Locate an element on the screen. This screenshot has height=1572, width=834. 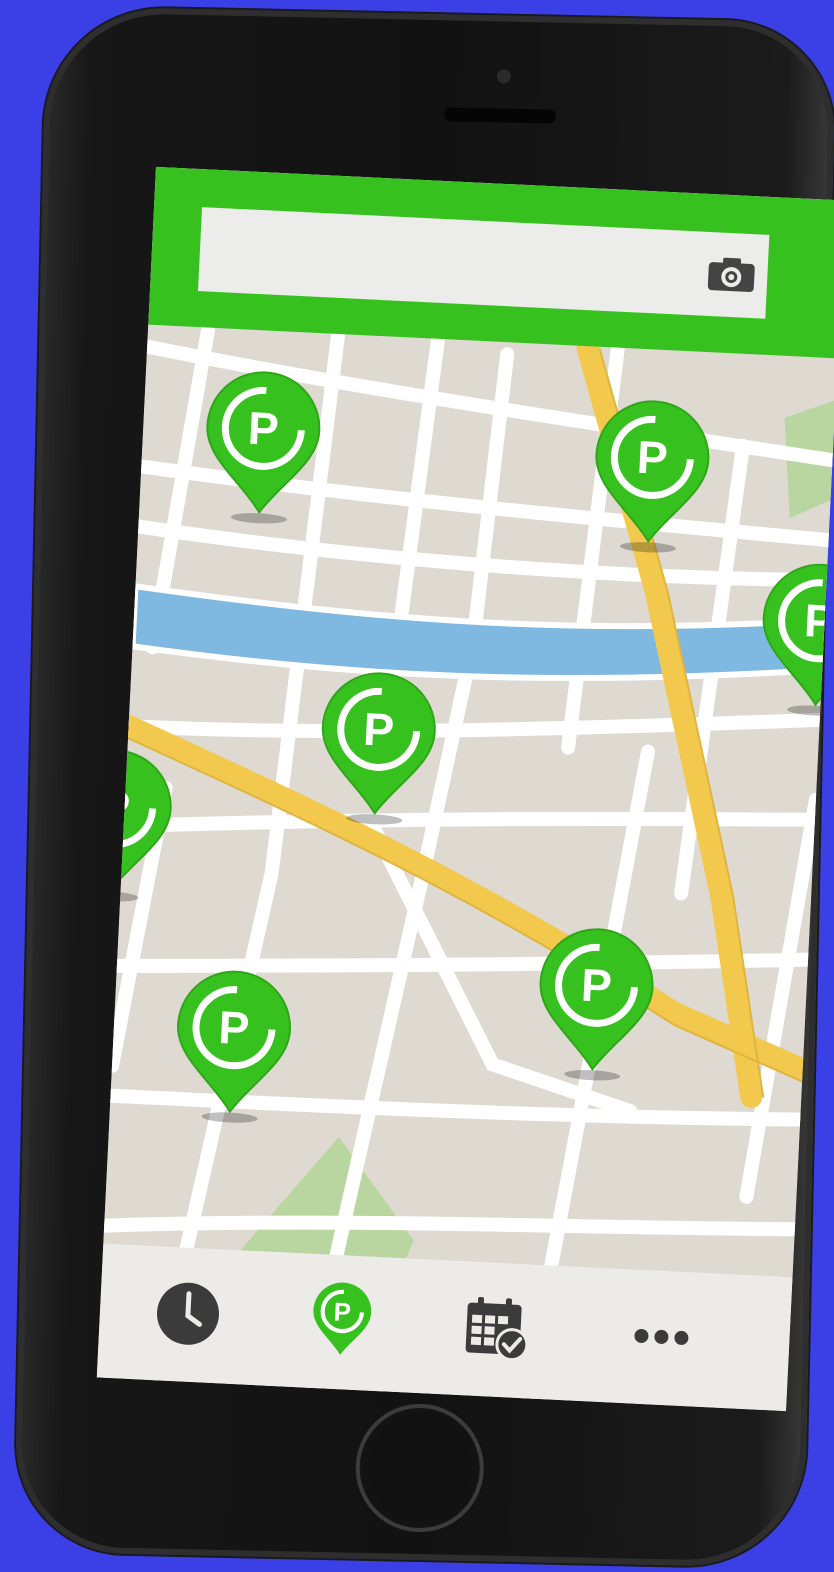
nav-reservations is located at coordinates (498, 1329).